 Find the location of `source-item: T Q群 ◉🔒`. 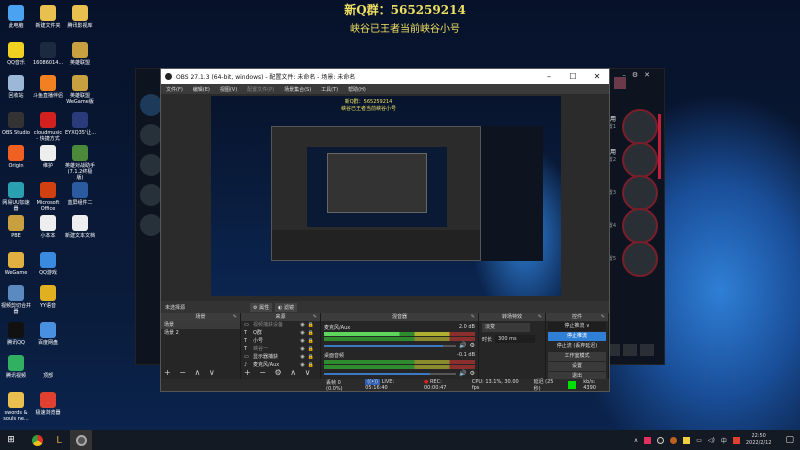

source-item: T Q群 ◉🔒 is located at coordinates (280, 333).